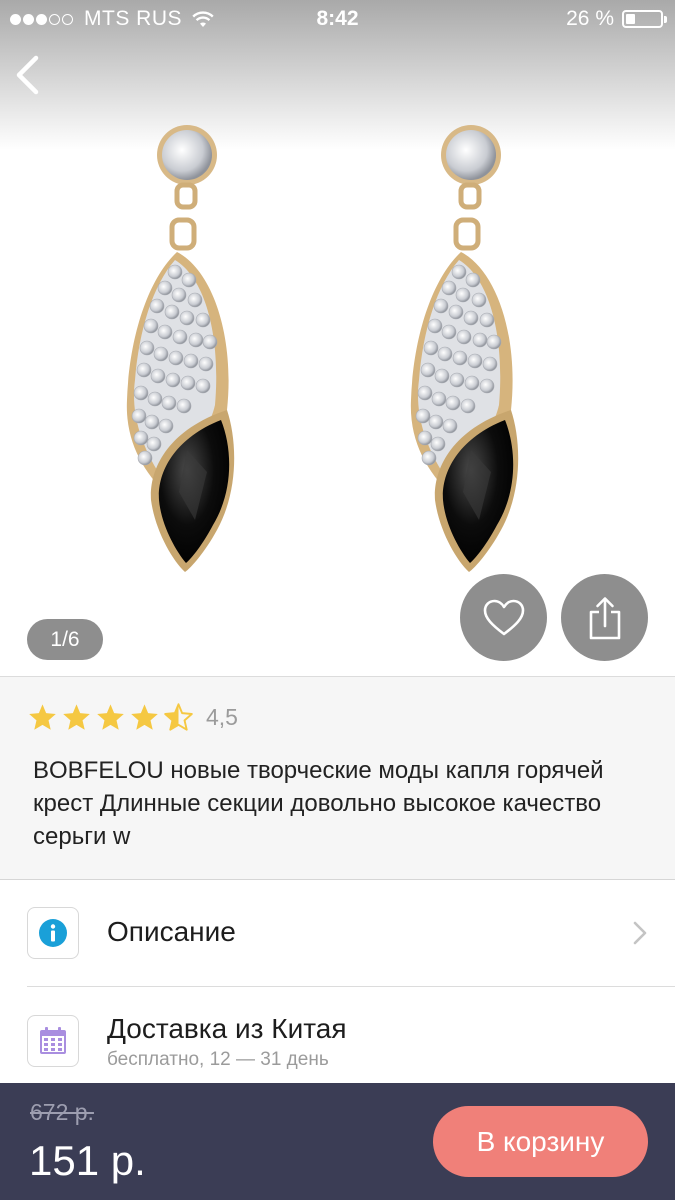 The image size is (675, 1200). I want to click on info-icon, so click(53, 933).